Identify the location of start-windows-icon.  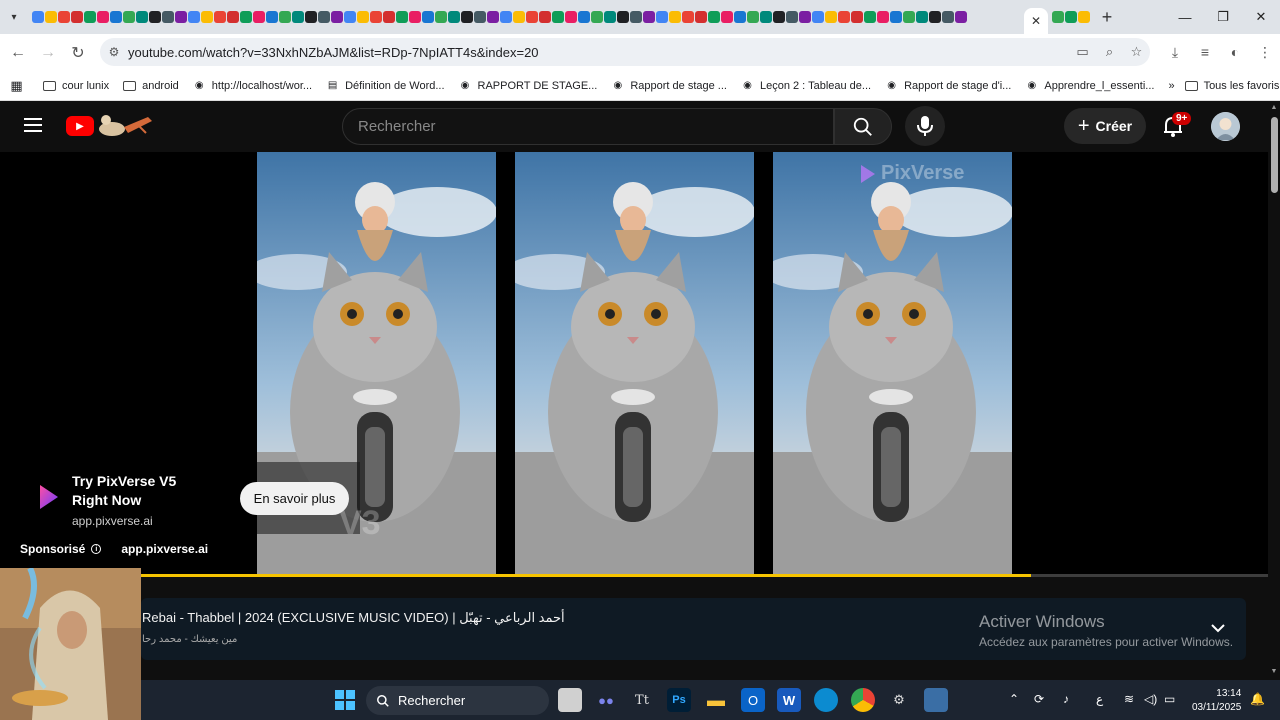
(345, 700).